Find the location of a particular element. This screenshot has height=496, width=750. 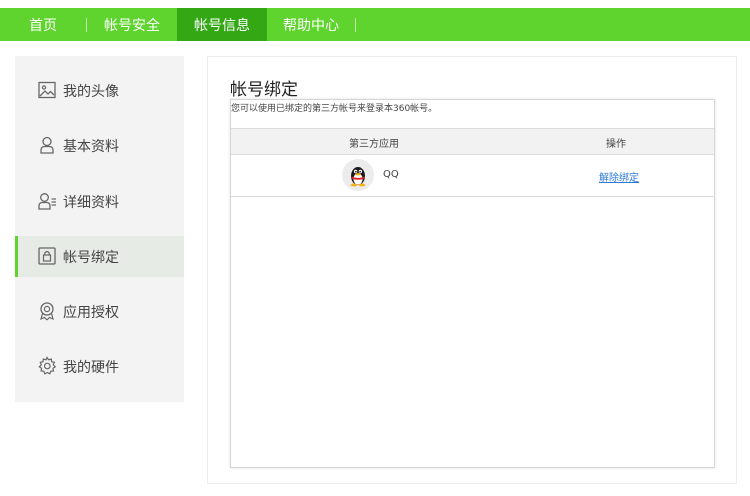

tab-account-info: 帐号信息 is located at coordinates (222, 24).